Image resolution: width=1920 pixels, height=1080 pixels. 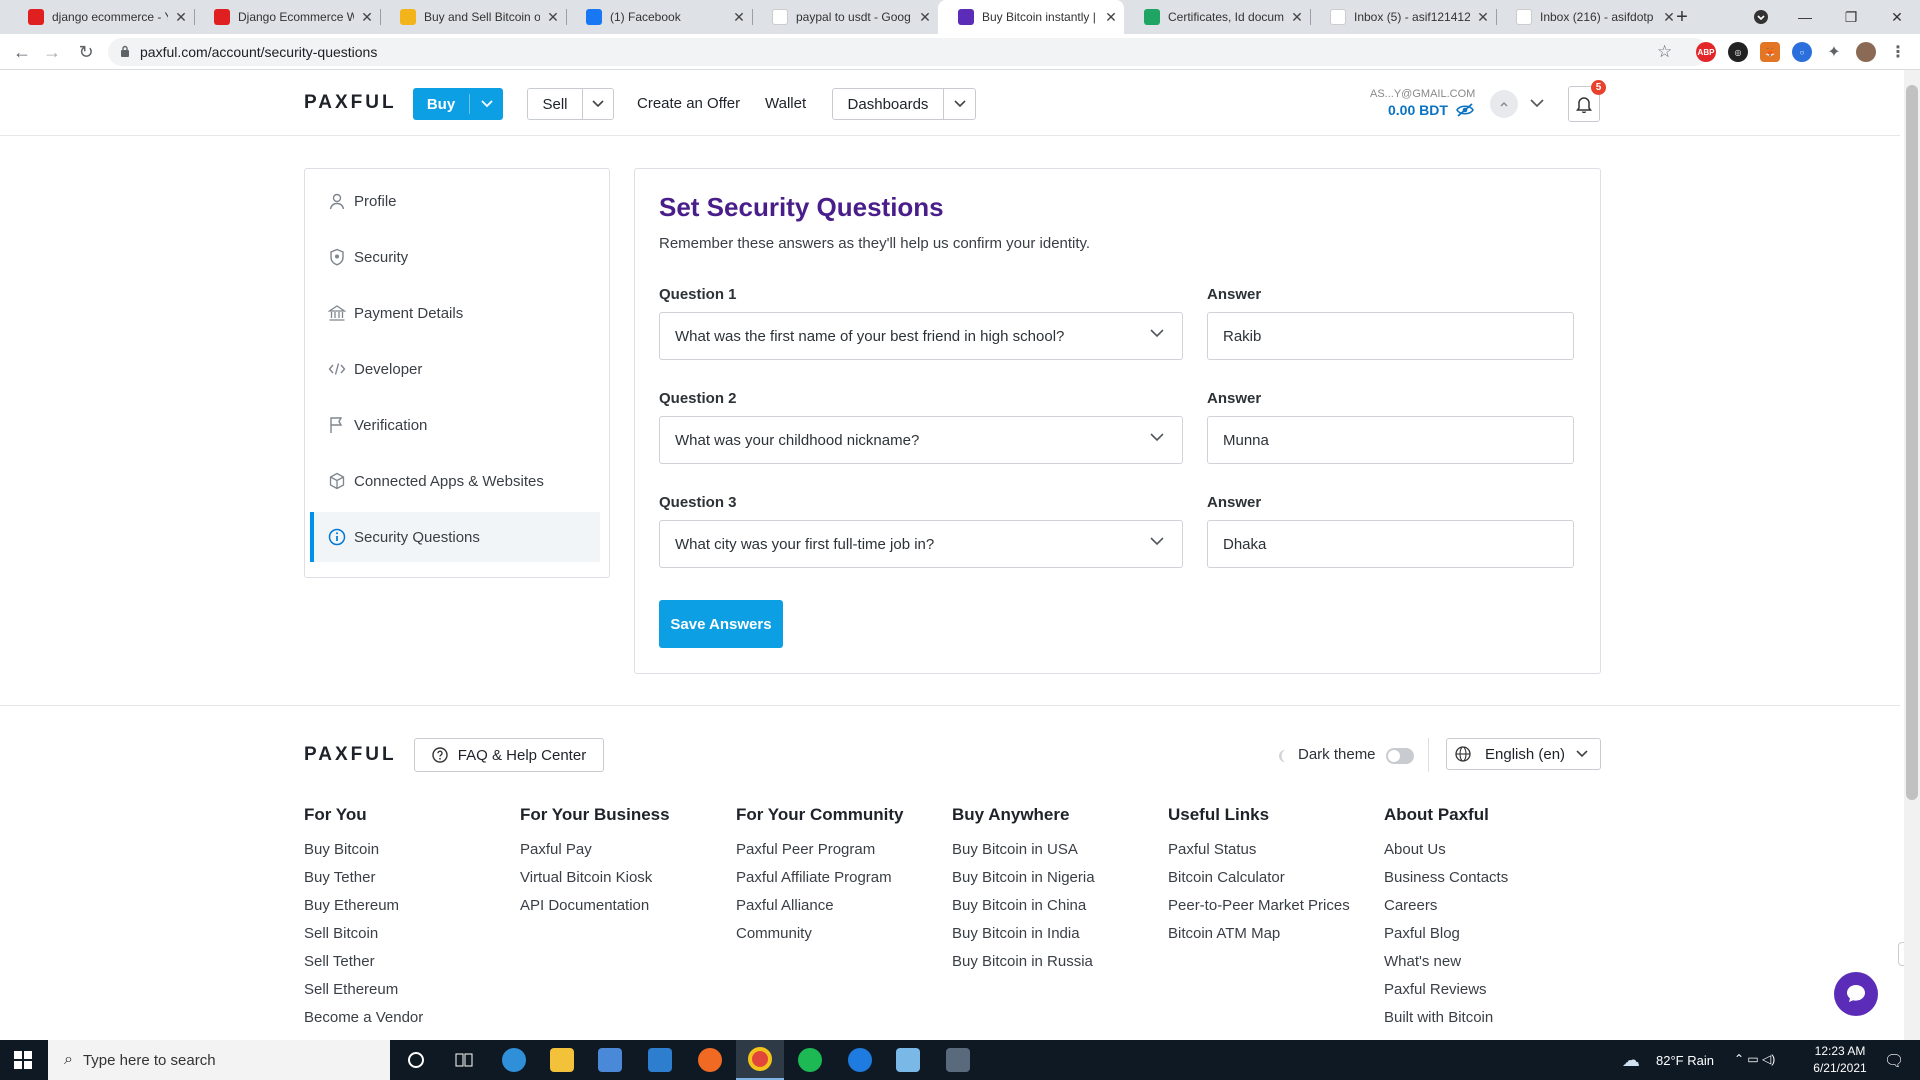 I want to click on chrome-icon, so click(x=760, y=1060).